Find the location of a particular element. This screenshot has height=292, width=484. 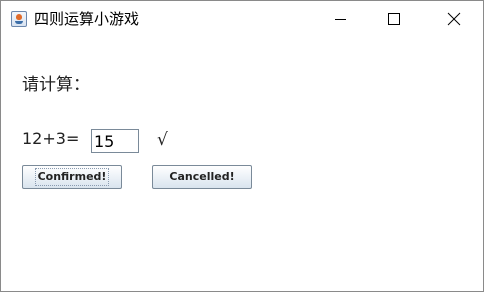

java-coffee-icon is located at coordinates (19, 19).